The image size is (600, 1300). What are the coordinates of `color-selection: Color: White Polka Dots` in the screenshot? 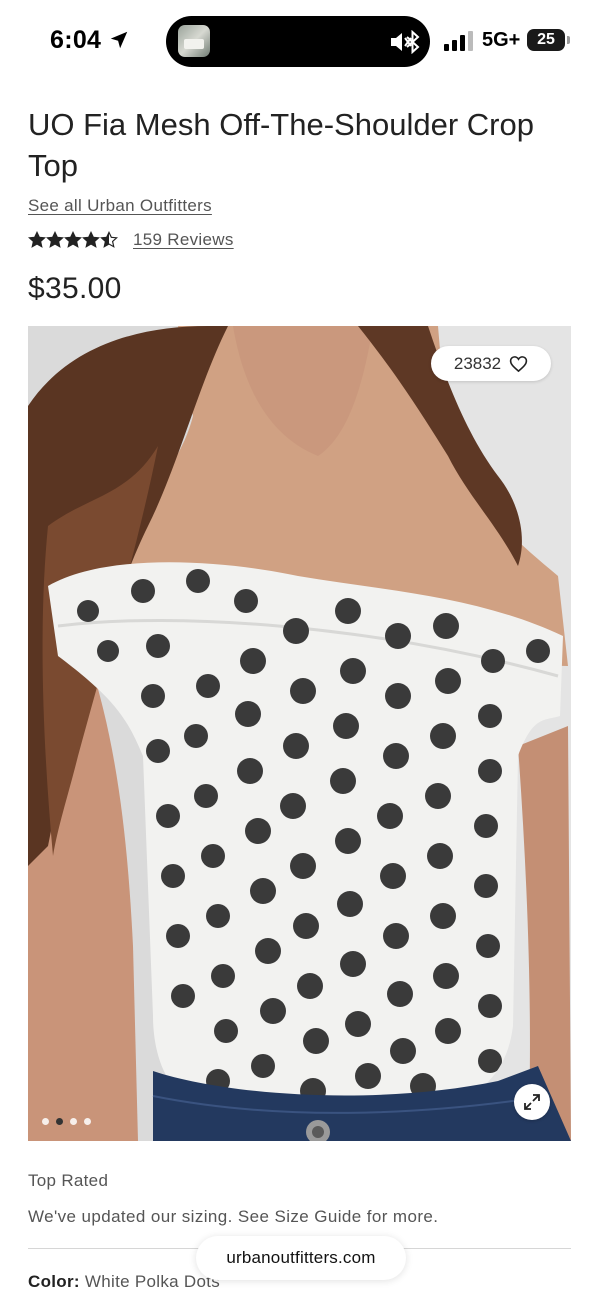 It's located at (124, 1282).